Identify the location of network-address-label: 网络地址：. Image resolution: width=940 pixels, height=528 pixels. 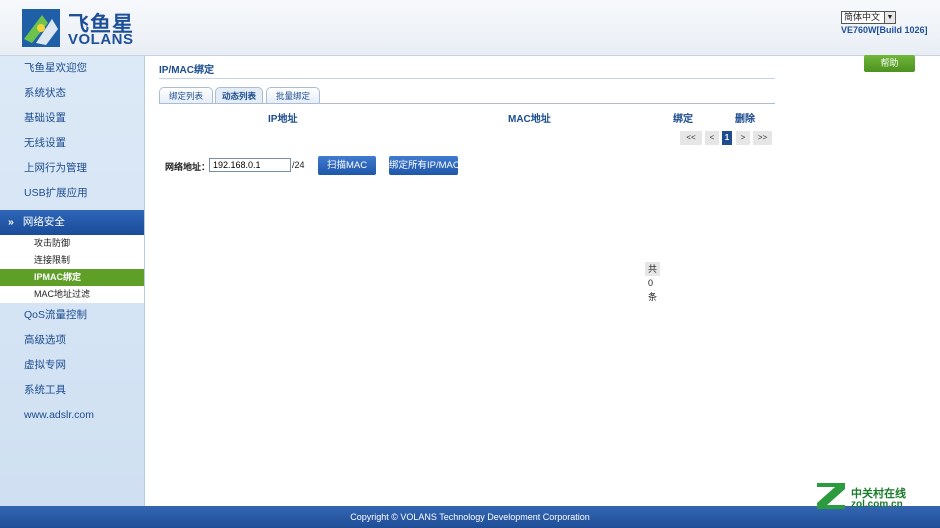
(188, 167).